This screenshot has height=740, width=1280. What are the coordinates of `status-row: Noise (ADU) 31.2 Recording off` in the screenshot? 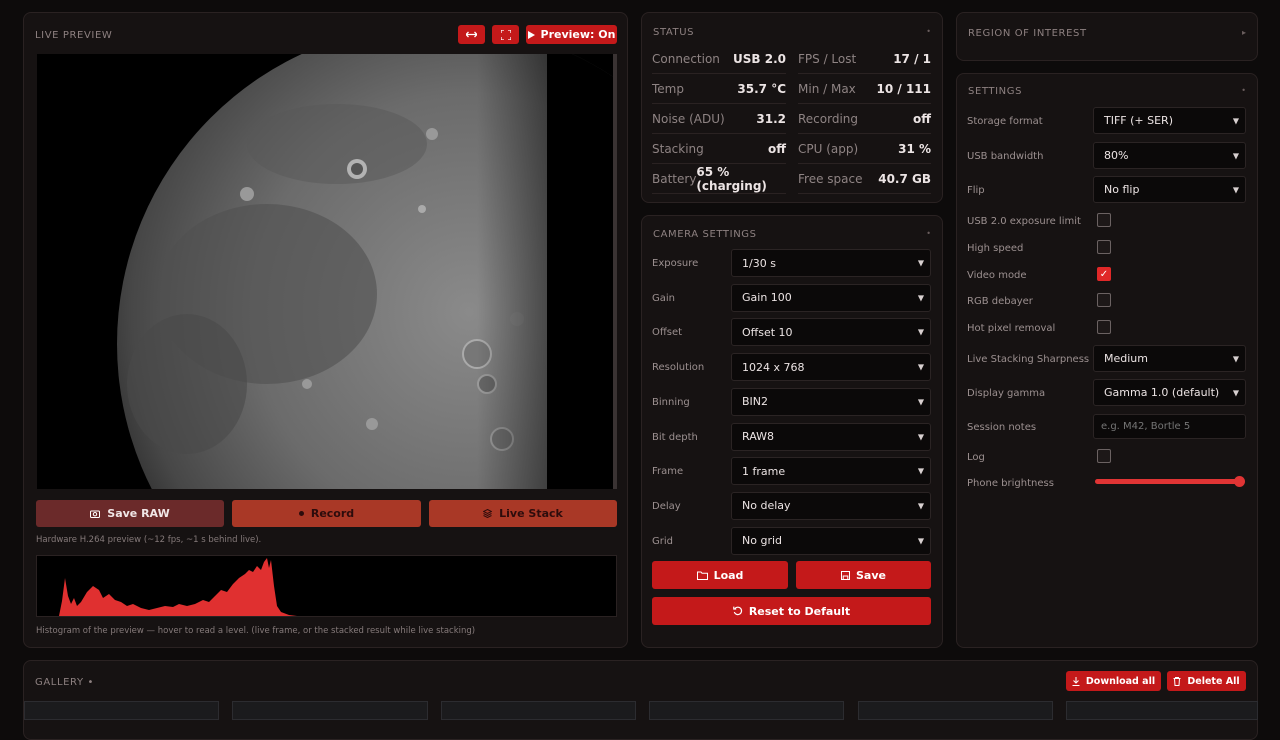 It's located at (792, 120).